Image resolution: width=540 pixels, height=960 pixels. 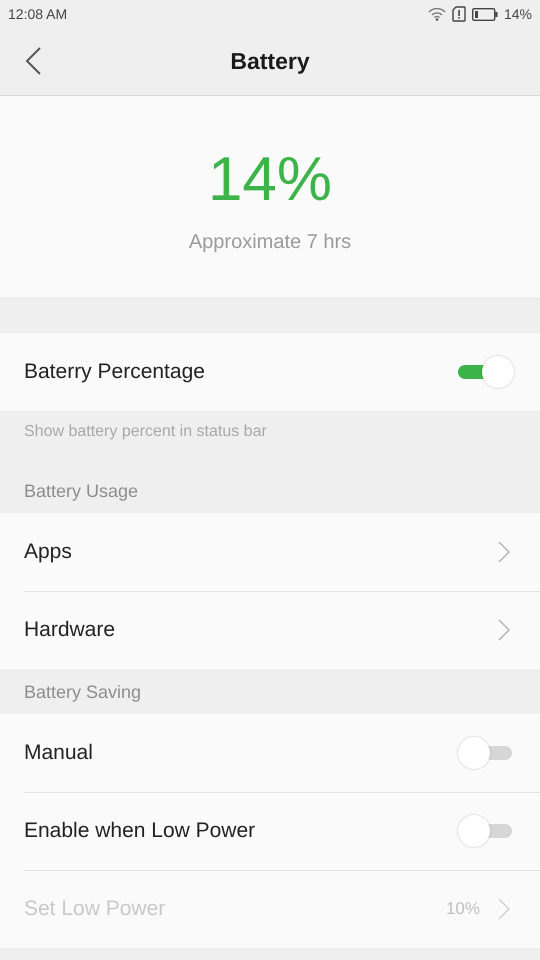 I want to click on sim-alert-icon, so click(x=459, y=14).